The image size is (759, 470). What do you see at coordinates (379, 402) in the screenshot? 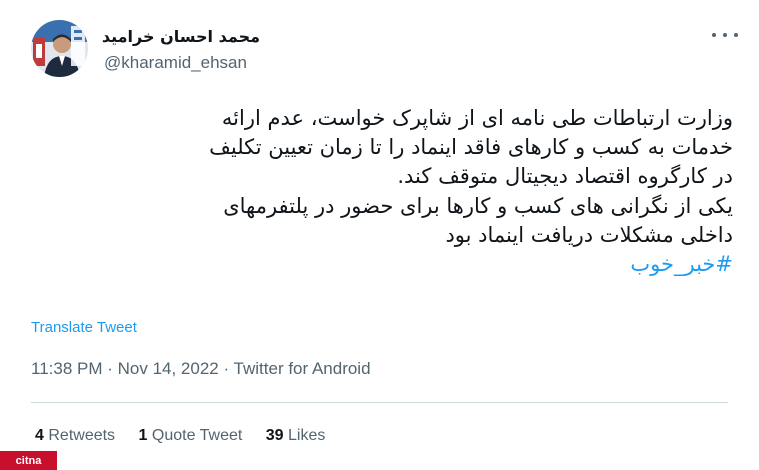
I see `divider` at bounding box center [379, 402].